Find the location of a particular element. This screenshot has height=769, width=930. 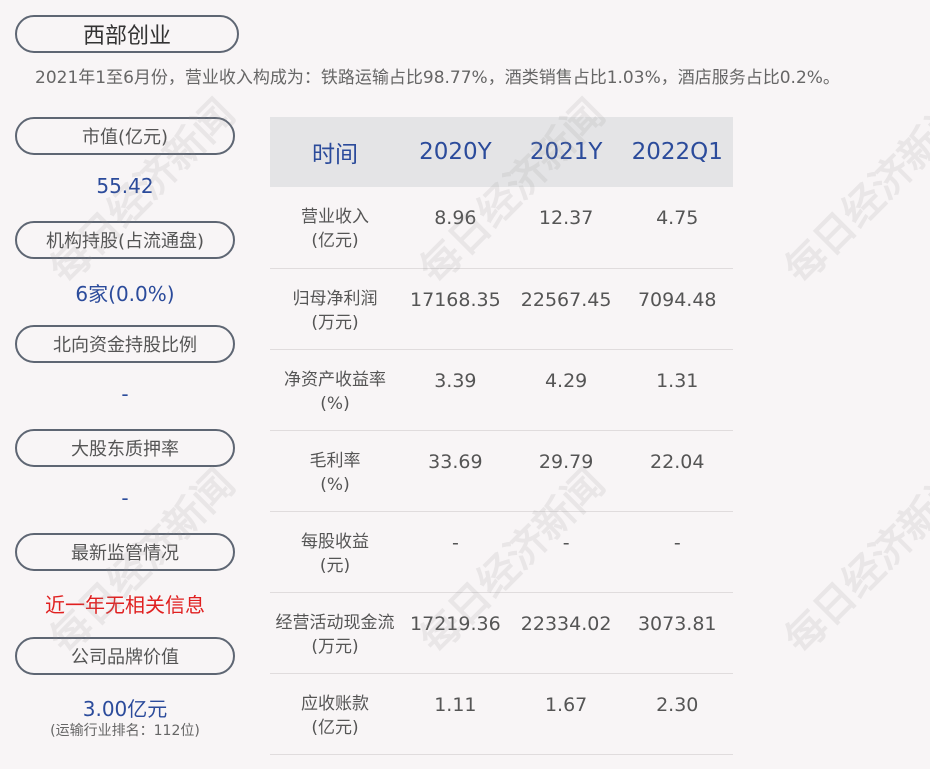

cell-value: 22.04 is located at coordinates (677, 471).